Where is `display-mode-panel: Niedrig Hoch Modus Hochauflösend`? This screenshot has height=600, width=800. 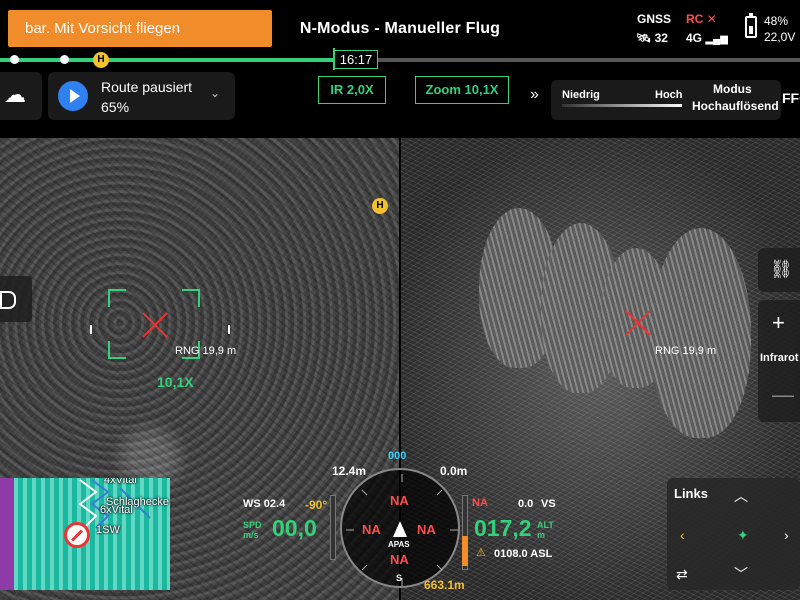 display-mode-panel: Niedrig Hoch Modus Hochauflösend is located at coordinates (666, 100).